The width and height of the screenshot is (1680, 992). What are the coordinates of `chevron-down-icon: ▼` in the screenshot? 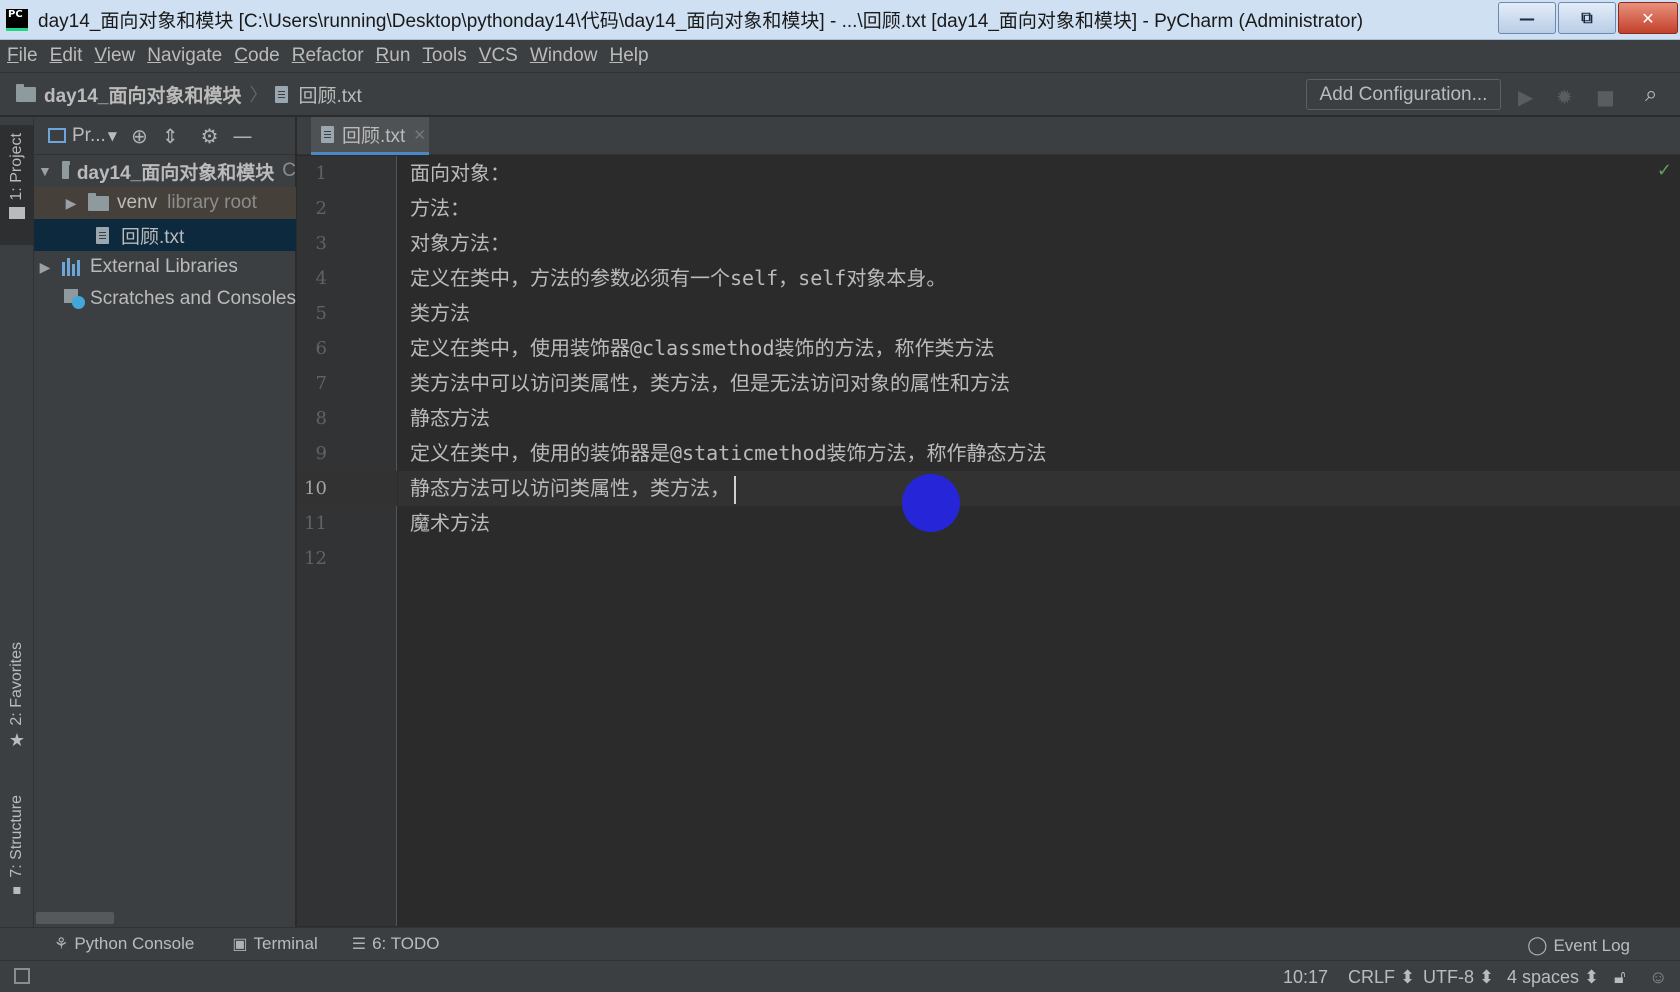 It's located at (112, 136).